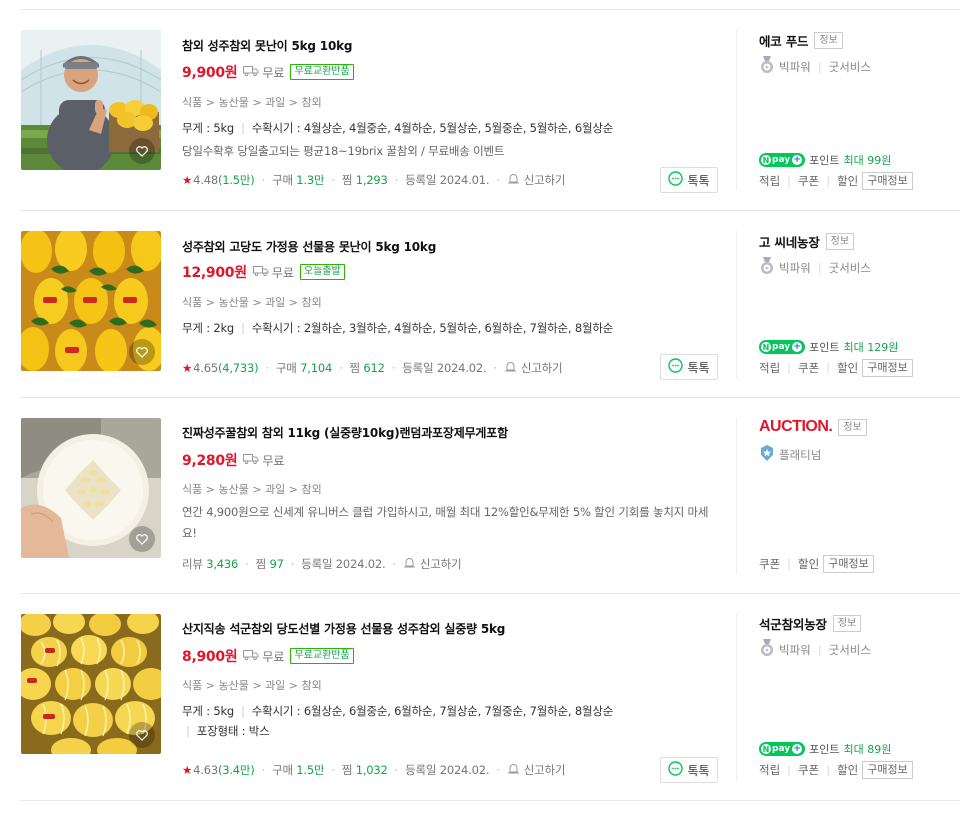 The height and width of the screenshot is (821, 978). I want to click on auction-logo: AUCTION., so click(796, 427).